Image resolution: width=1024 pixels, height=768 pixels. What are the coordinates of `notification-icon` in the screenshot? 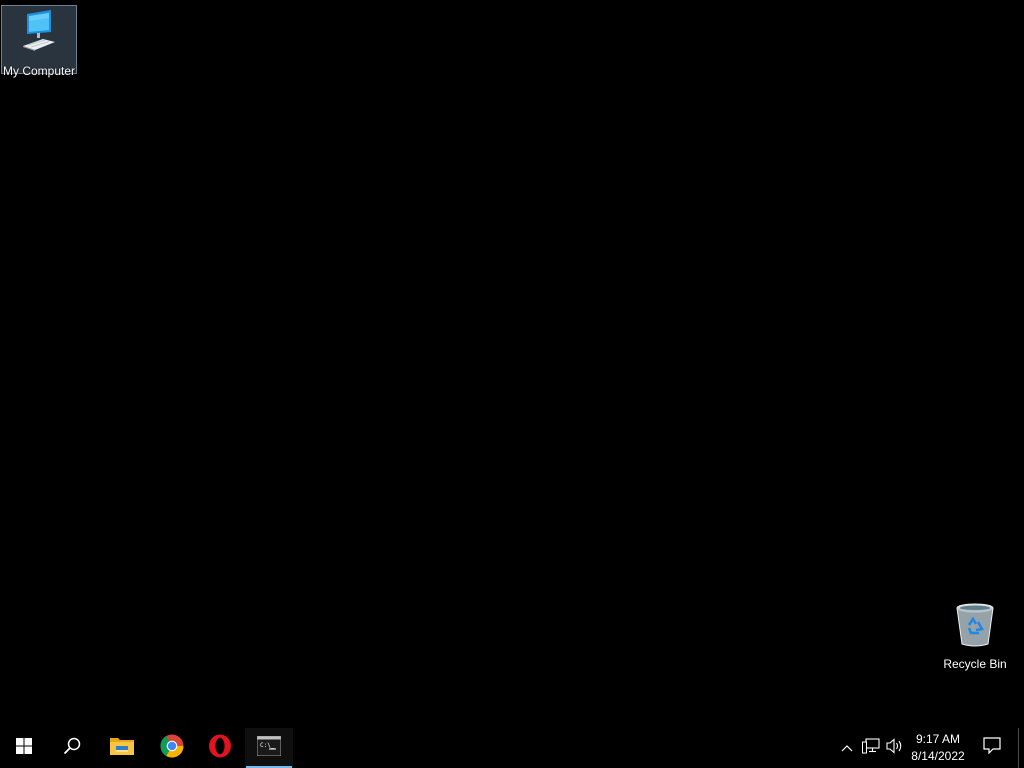 It's located at (992, 748).